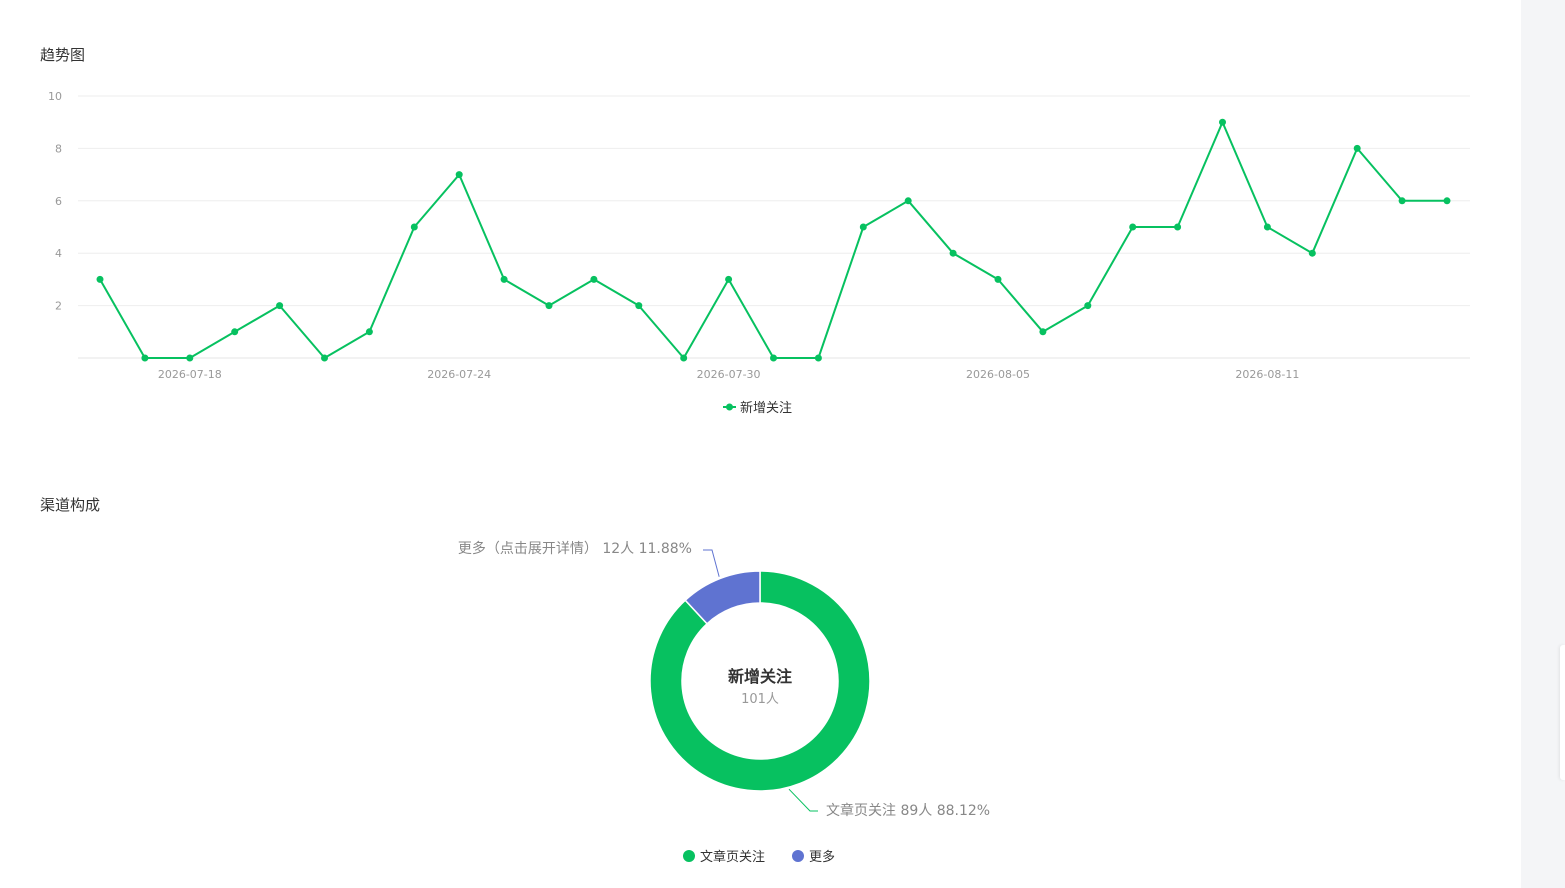  What do you see at coordinates (760, 676) in the screenshot?
I see `donut-center-title: 新增关注` at bounding box center [760, 676].